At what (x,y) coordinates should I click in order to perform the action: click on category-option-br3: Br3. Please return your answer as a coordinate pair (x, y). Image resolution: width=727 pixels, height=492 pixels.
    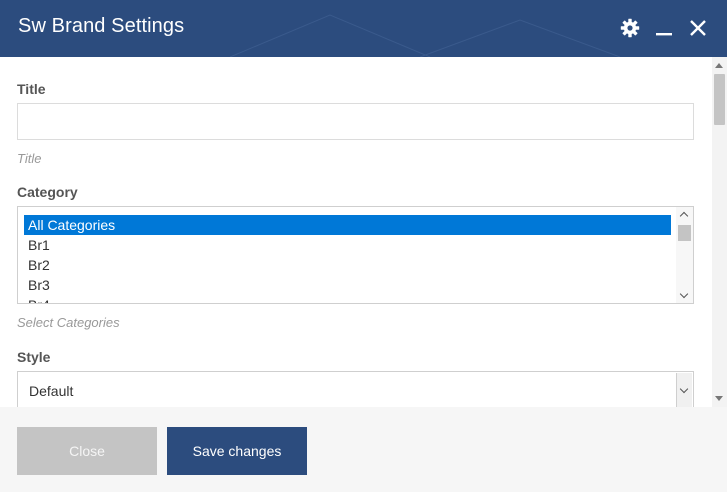
    Looking at the image, I should click on (347, 285).